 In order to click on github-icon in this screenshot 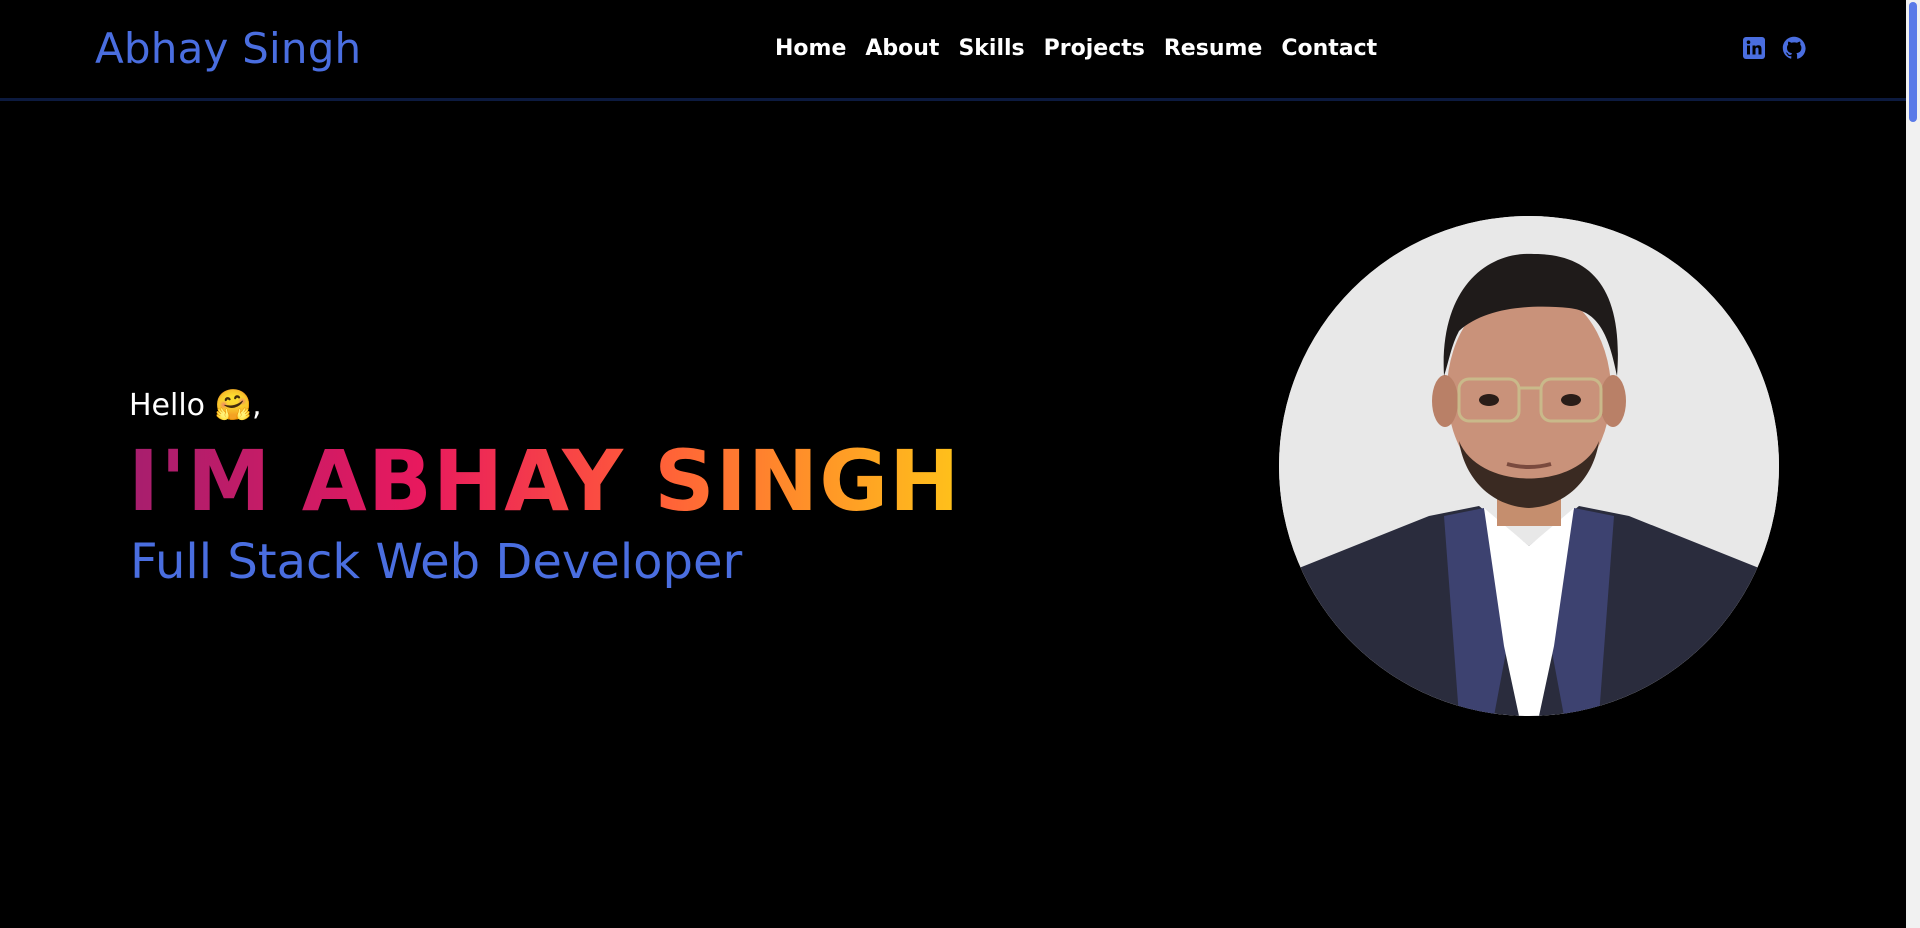, I will do `click(1794, 48)`.